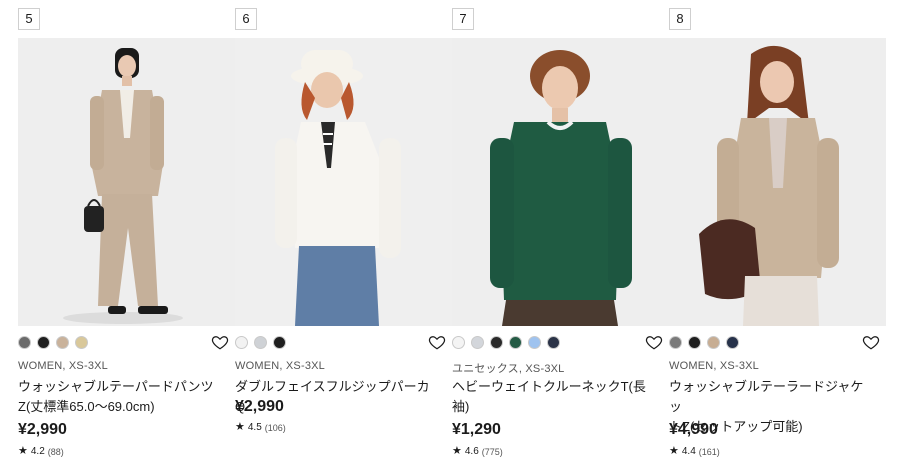  I want to click on product-price: ¥1,290, so click(476, 429).